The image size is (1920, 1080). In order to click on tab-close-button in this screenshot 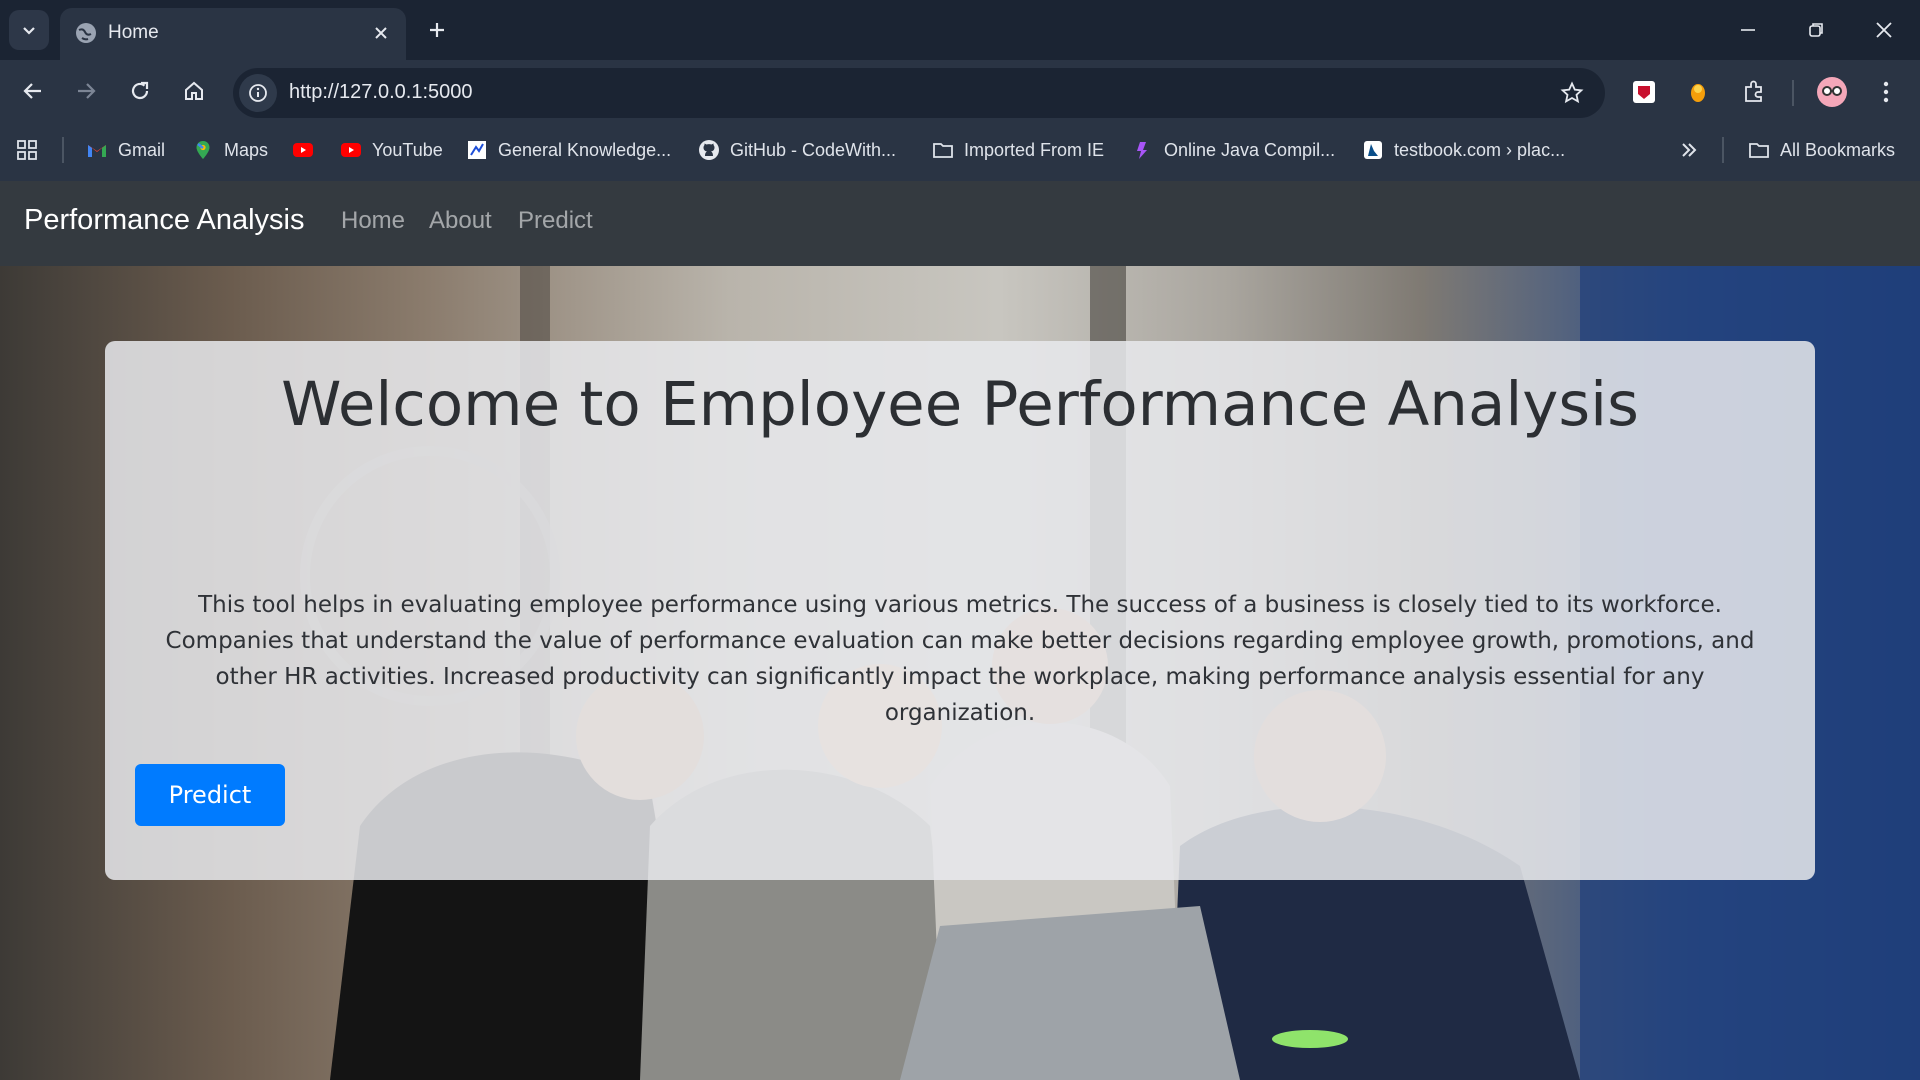, I will do `click(381, 33)`.